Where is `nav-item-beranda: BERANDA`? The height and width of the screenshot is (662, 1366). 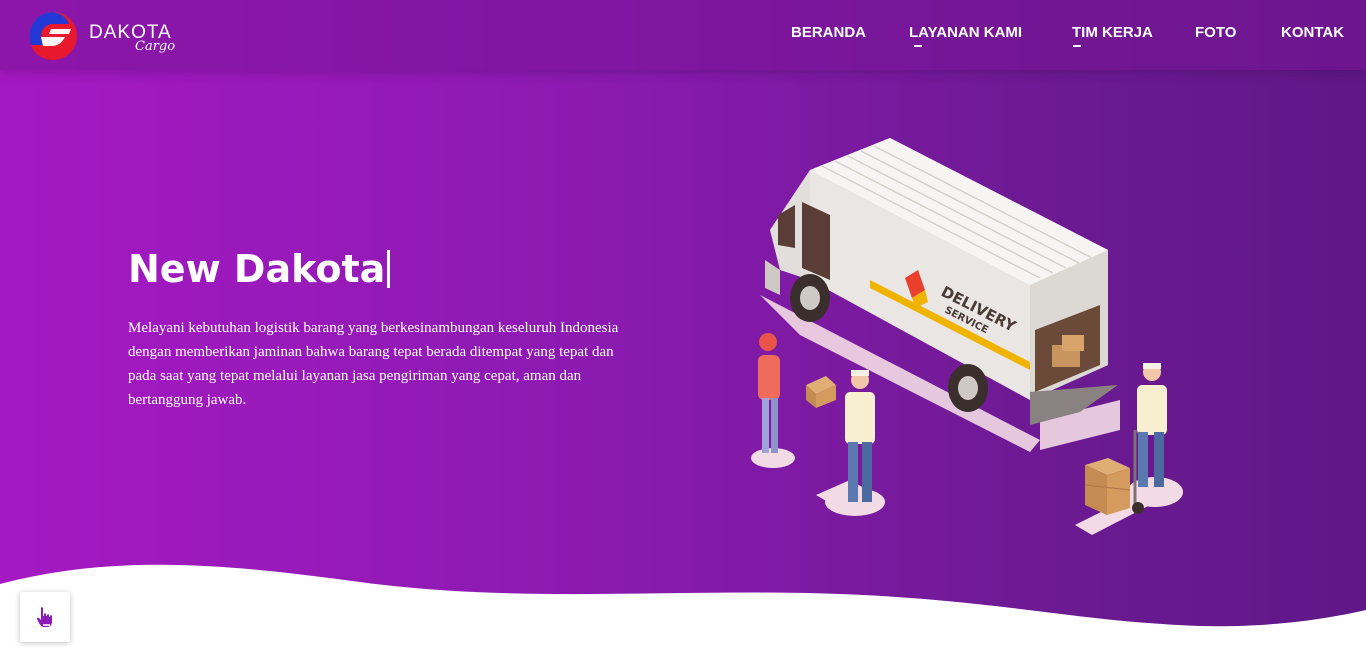 nav-item-beranda: BERANDA is located at coordinates (828, 32).